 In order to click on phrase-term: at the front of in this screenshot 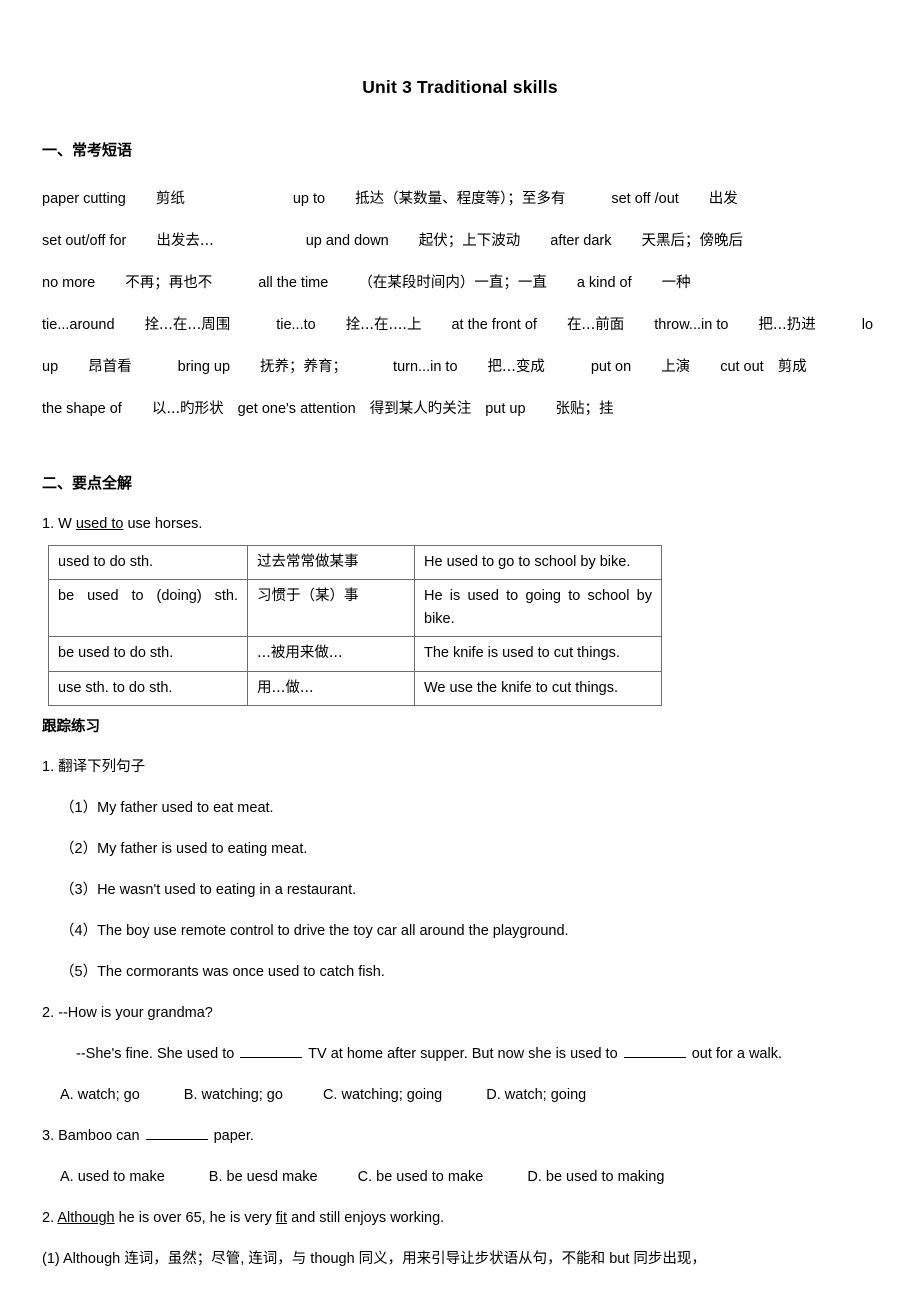, I will do `click(494, 325)`.